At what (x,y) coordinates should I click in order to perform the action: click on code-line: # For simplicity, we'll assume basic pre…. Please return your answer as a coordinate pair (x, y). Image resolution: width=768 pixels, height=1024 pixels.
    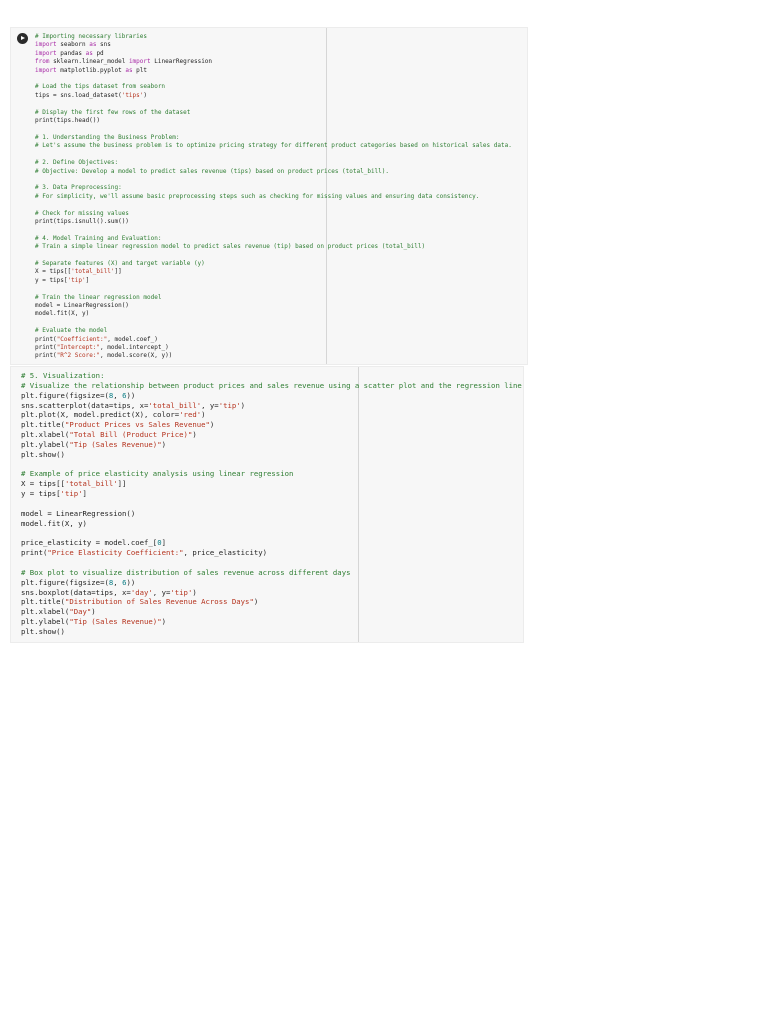
    Looking at the image, I should click on (257, 196).